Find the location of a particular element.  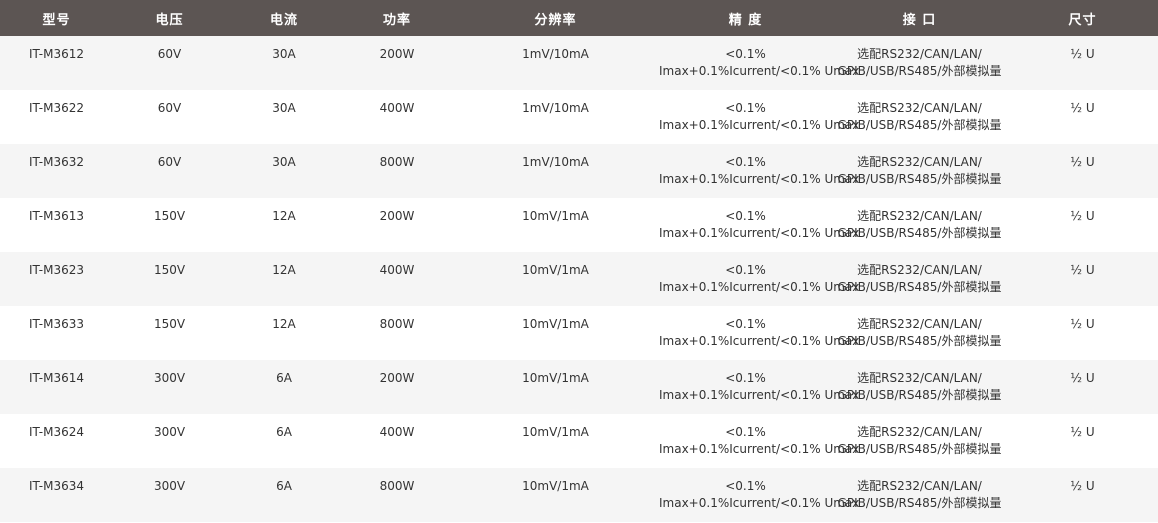

current-text: 12A is located at coordinates (284, 324).